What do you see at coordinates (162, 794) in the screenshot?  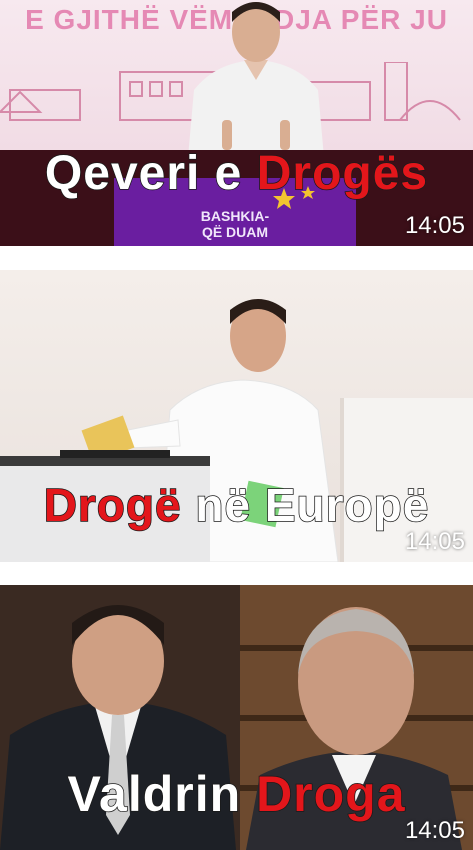 I see `caption-part: Valdrin` at bounding box center [162, 794].